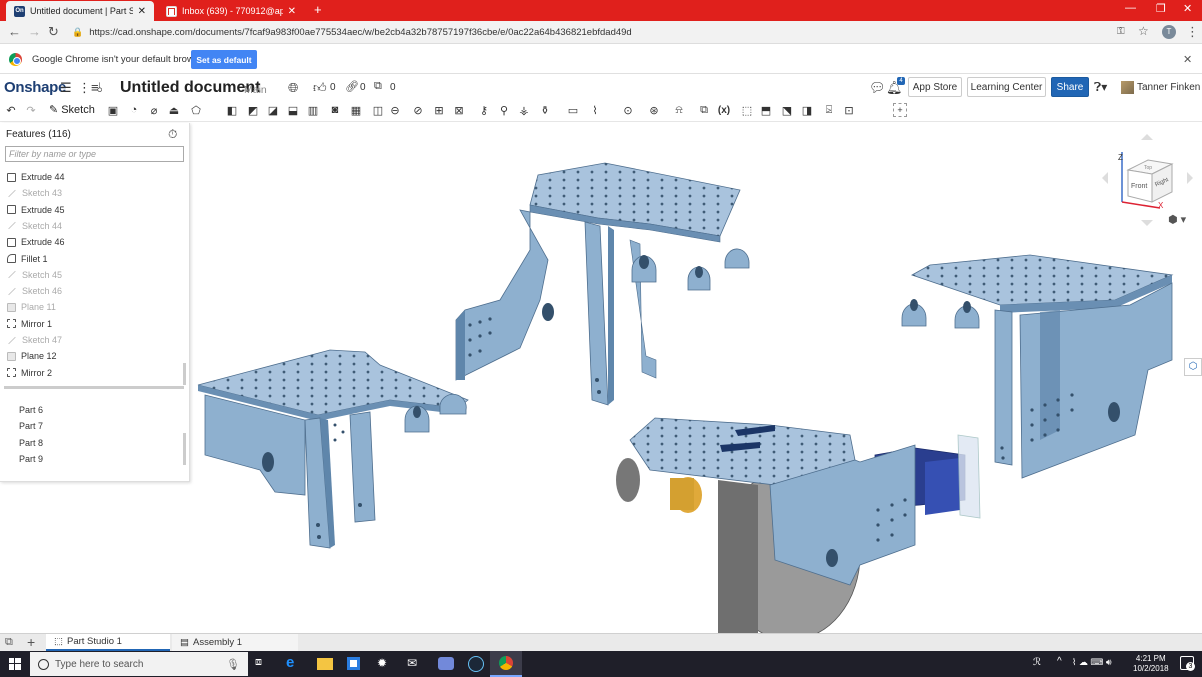 Image resolution: width=1202 pixels, height=677 pixels. Describe the element at coordinates (602, 284) in the screenshot. I see `part-bracket-top-center` at that location.